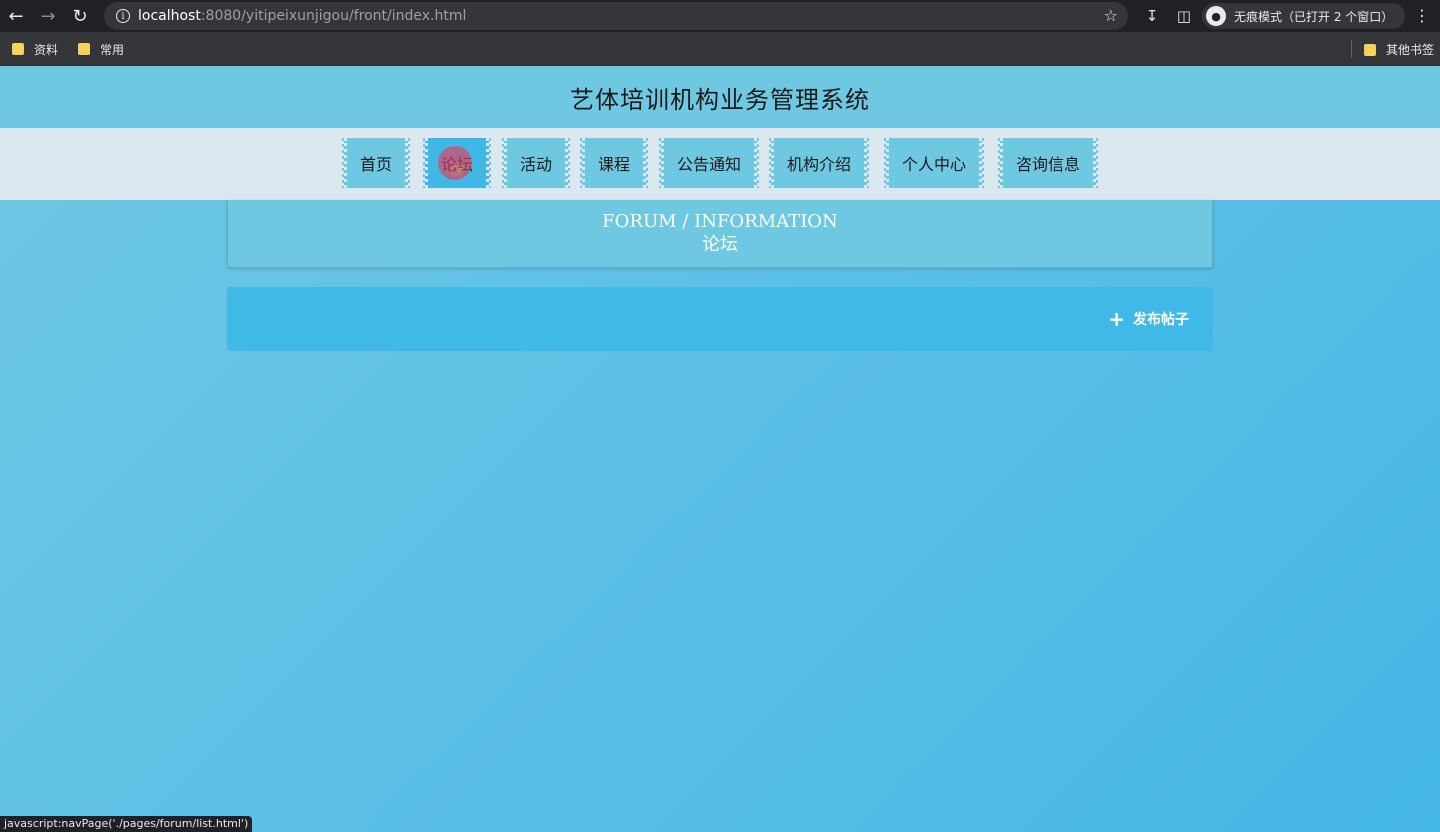 The image size is (1440, 832). What do you see at coordinates (720, 99) in the screenshot?
I see `site-title: 艺体培训机构业务管理系统` at bounding box center [720, 99].